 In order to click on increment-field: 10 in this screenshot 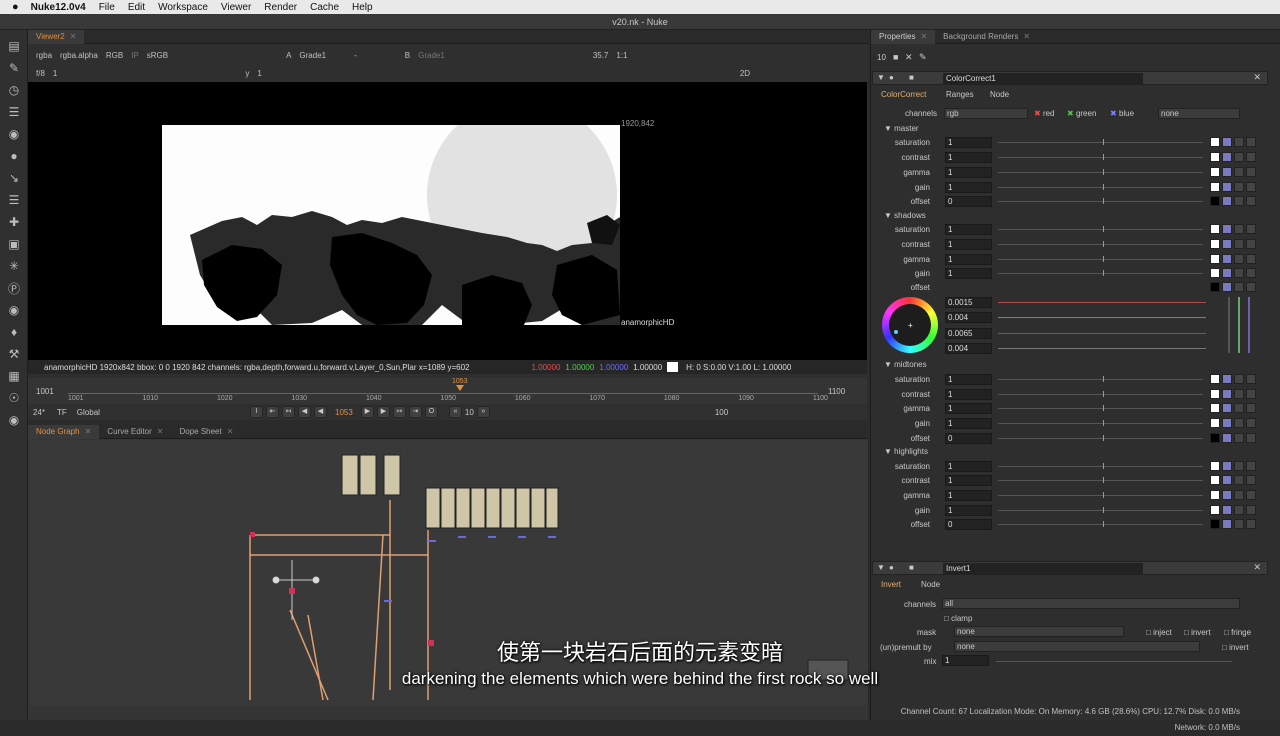, I will do `click(469, 412)`.